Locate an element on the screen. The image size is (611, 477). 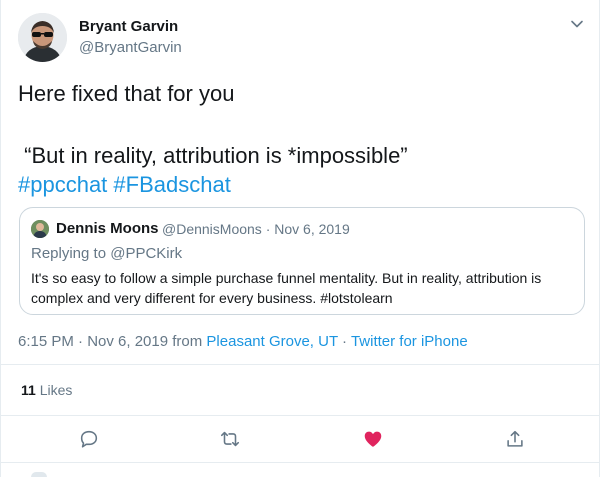
hashtag-row: #ppcchat #FBadschat is located at coordinates (124, 184).